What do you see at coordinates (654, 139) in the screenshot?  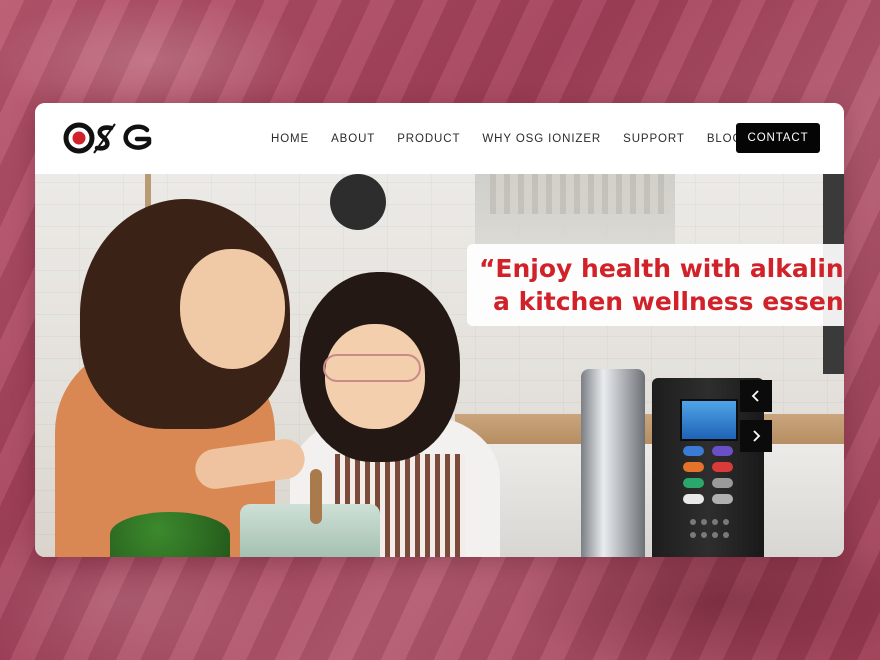 I see `nav-support: SUPPORT` at bounding box center [654, 139].